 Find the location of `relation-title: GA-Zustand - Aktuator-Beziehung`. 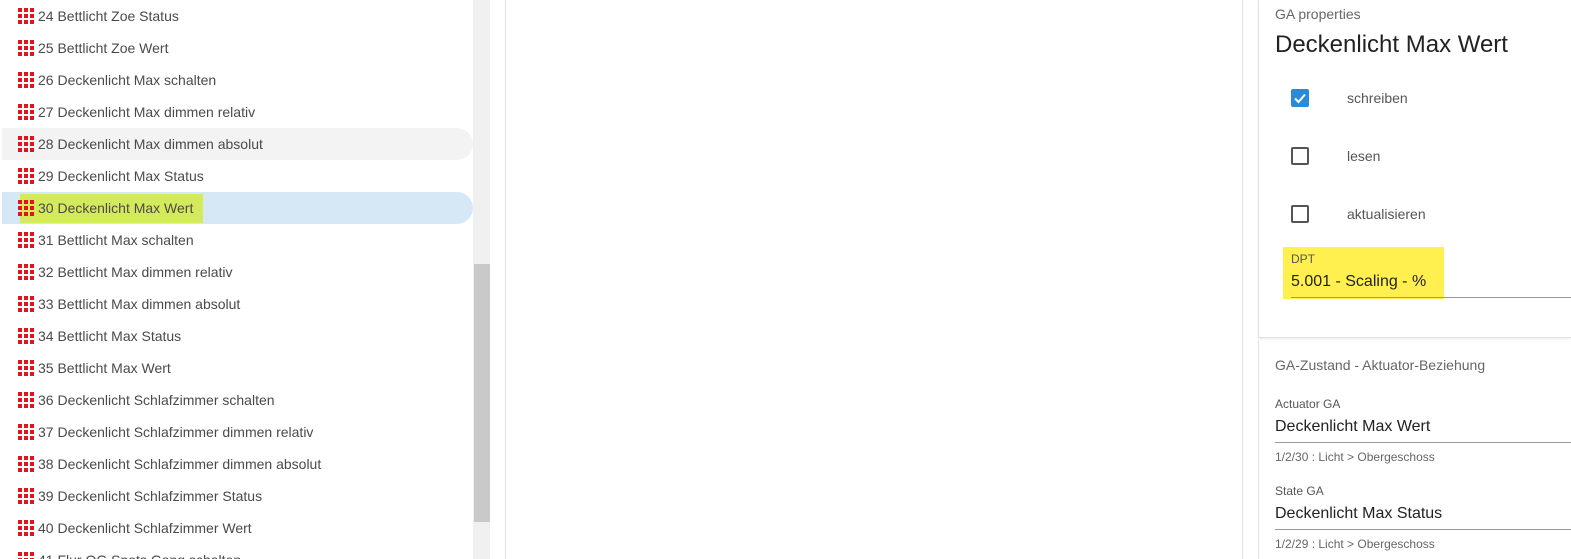

relation-title: GA-Zustand - Aktuator-Beziehung is located at coordinates (1380, 365).